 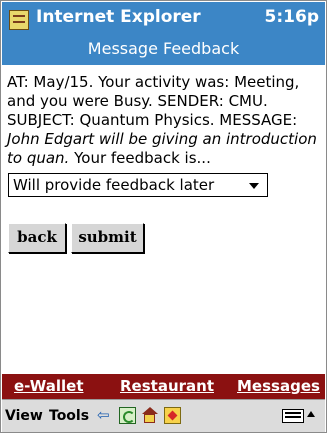 I want to click on feedback-select: Will provide feedback later, so click(x=138, y=185).